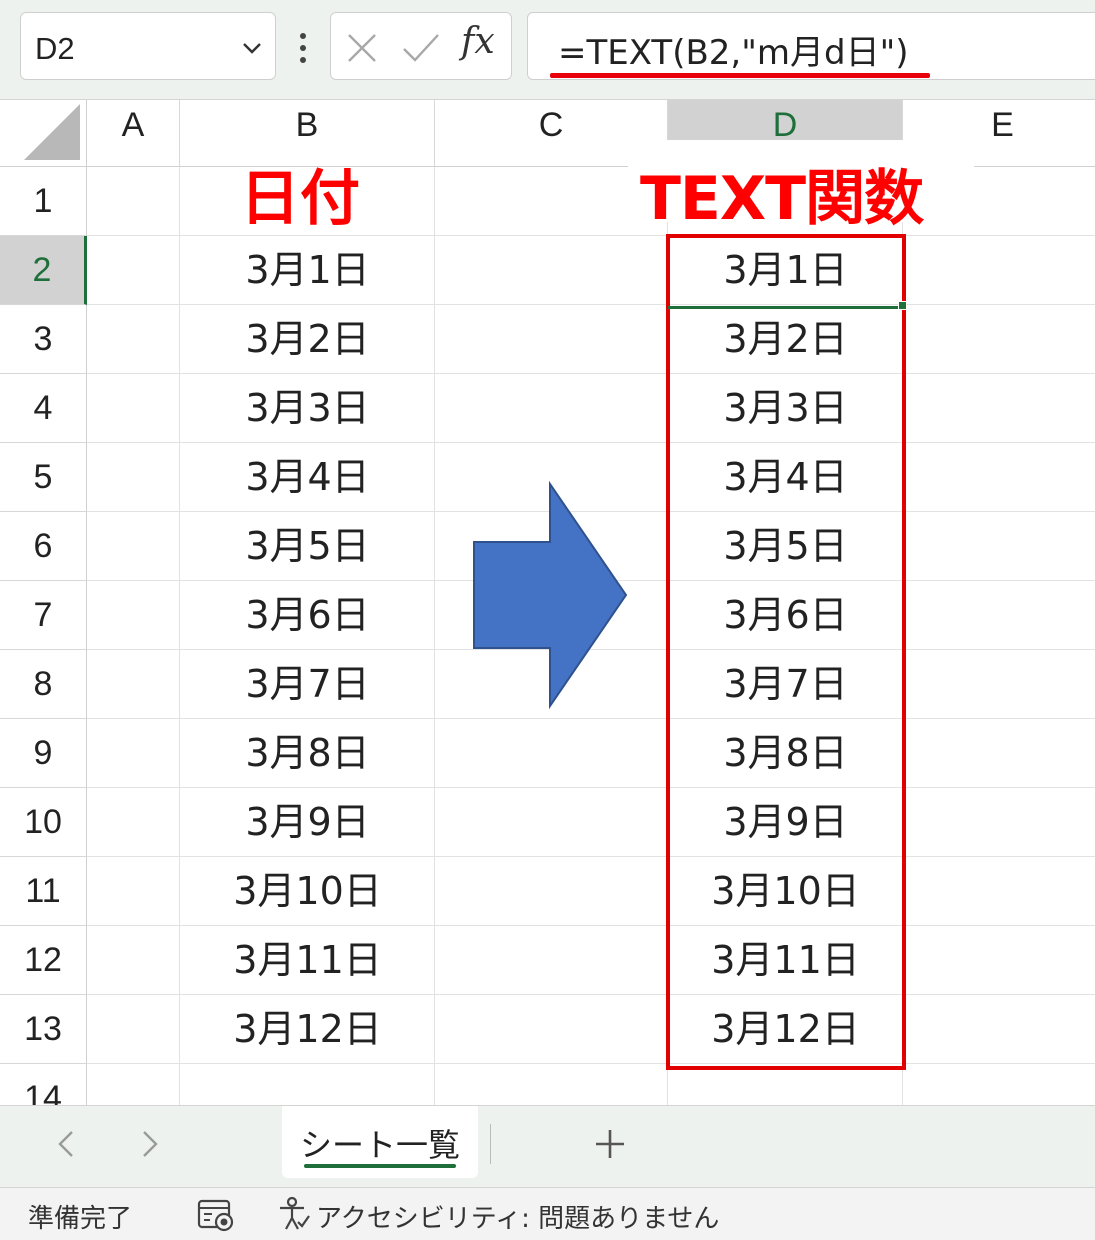 This screenshot has width=1095, height=1240. What do you see at coordinates (307, 270) in the screenshot?
I see `cell-b2: 3月1日` at bounding box center [307, 270].